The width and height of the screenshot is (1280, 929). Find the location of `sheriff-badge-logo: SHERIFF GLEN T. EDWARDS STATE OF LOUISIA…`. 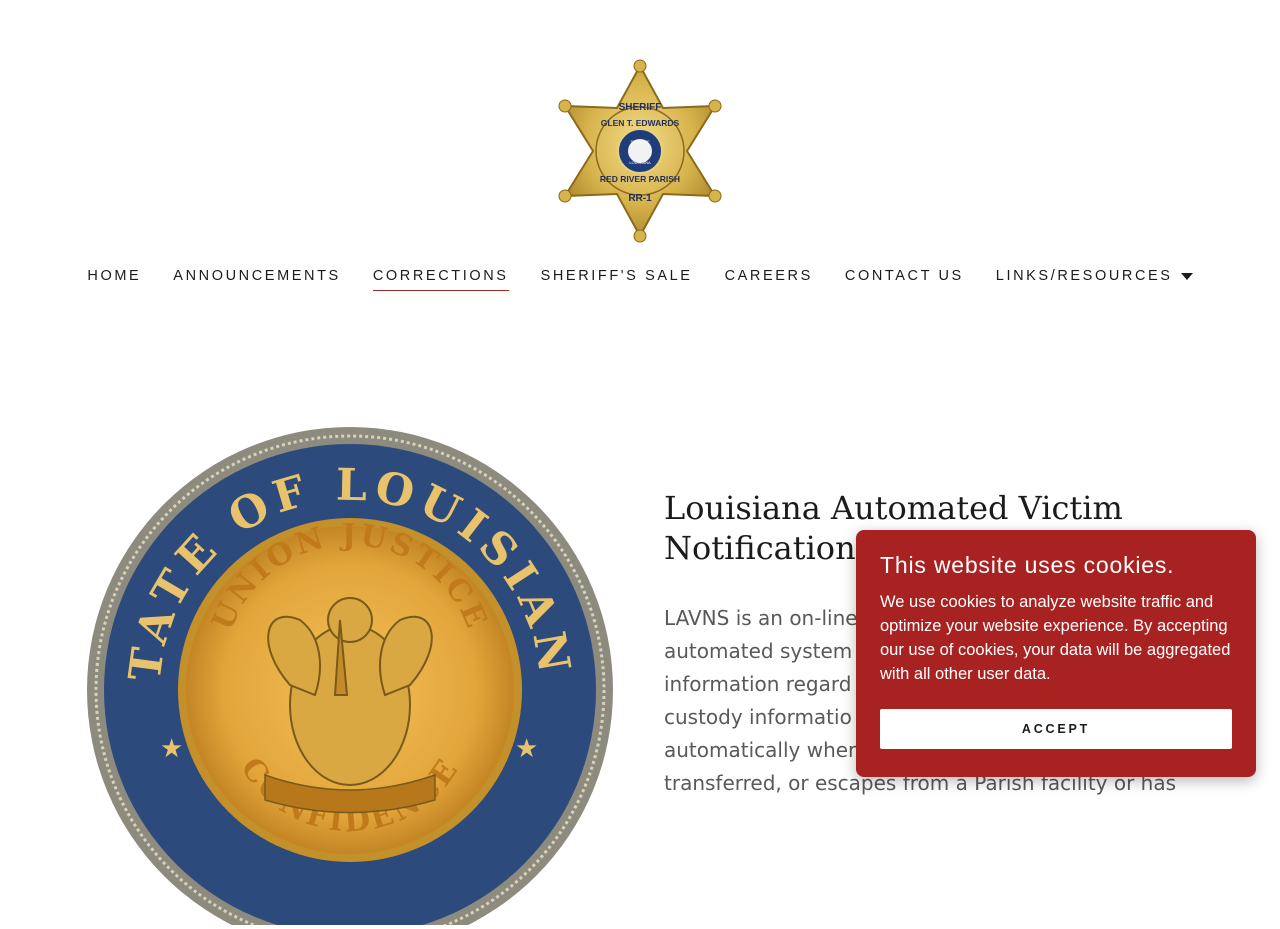

sheriff-badge-logo: SHERIFF GLEN T. EDWARDS STATE OF LOUISIA… is located at coordinates (640, 151).